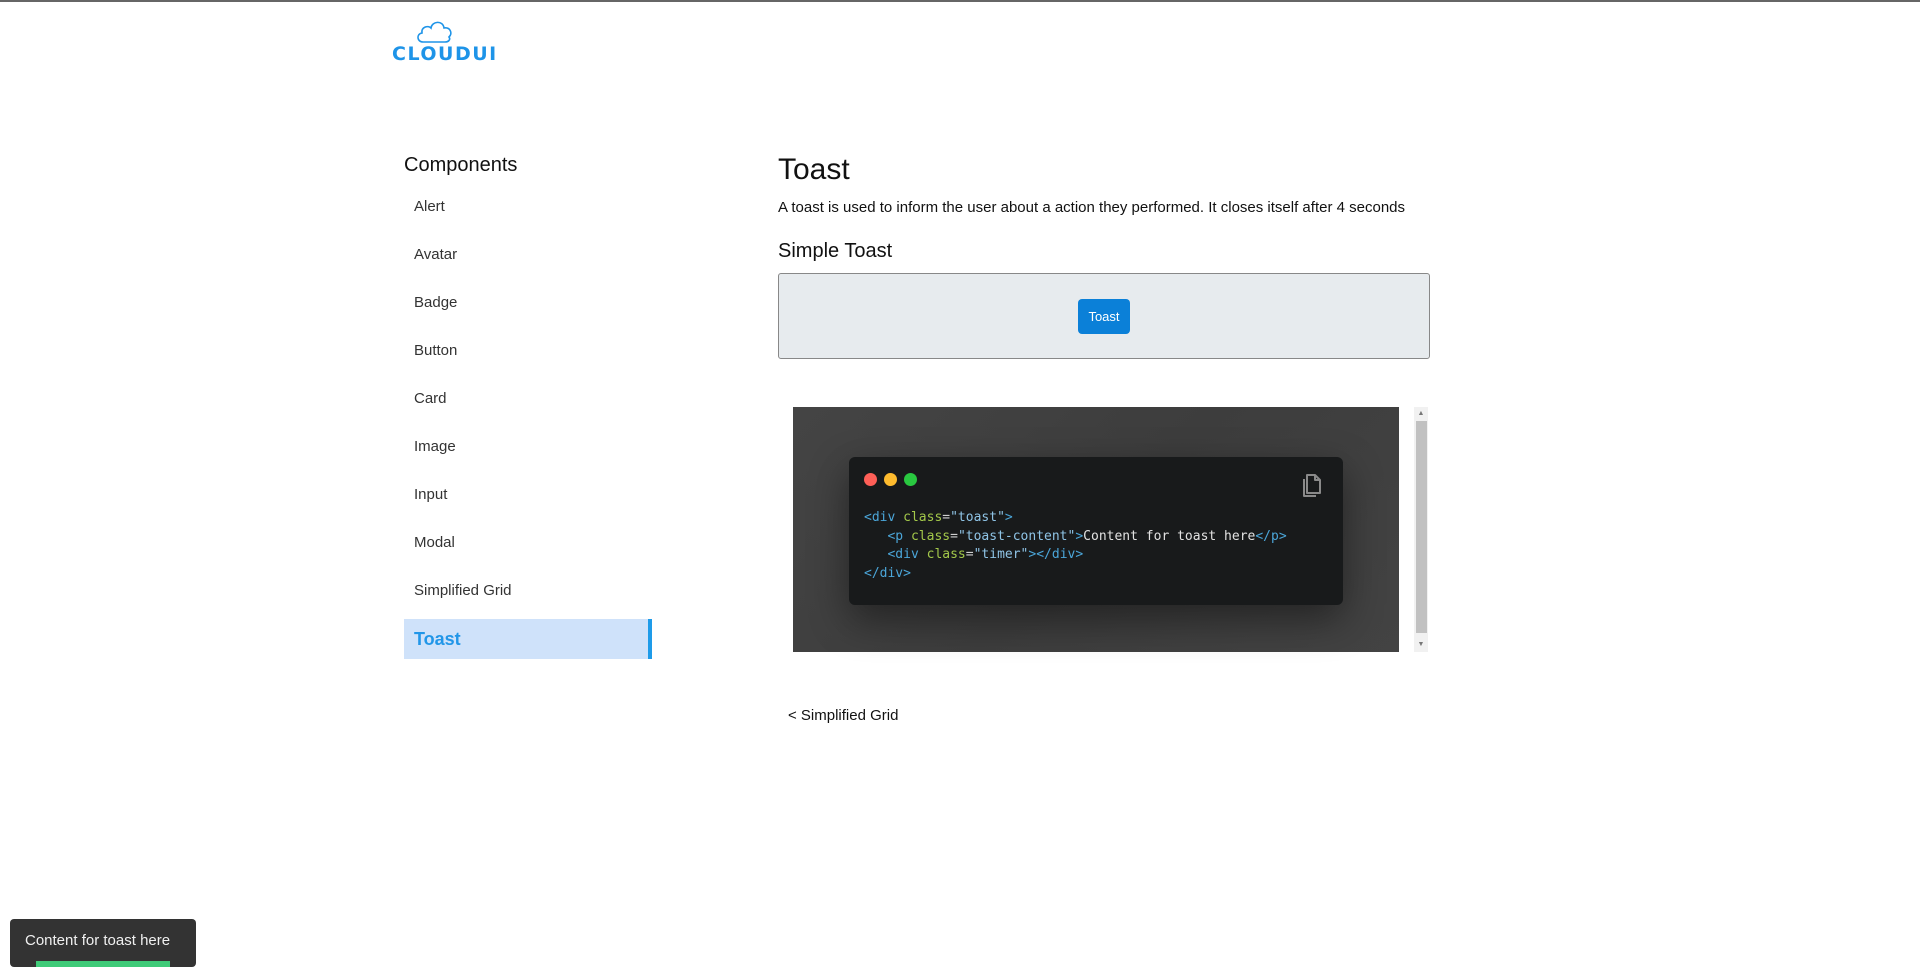 The width and height of the screenshot is (1920, 975). Describe the element at coordinates (528, 399) in the screenshot. I see `sidebar-item-card: Card` at that location.